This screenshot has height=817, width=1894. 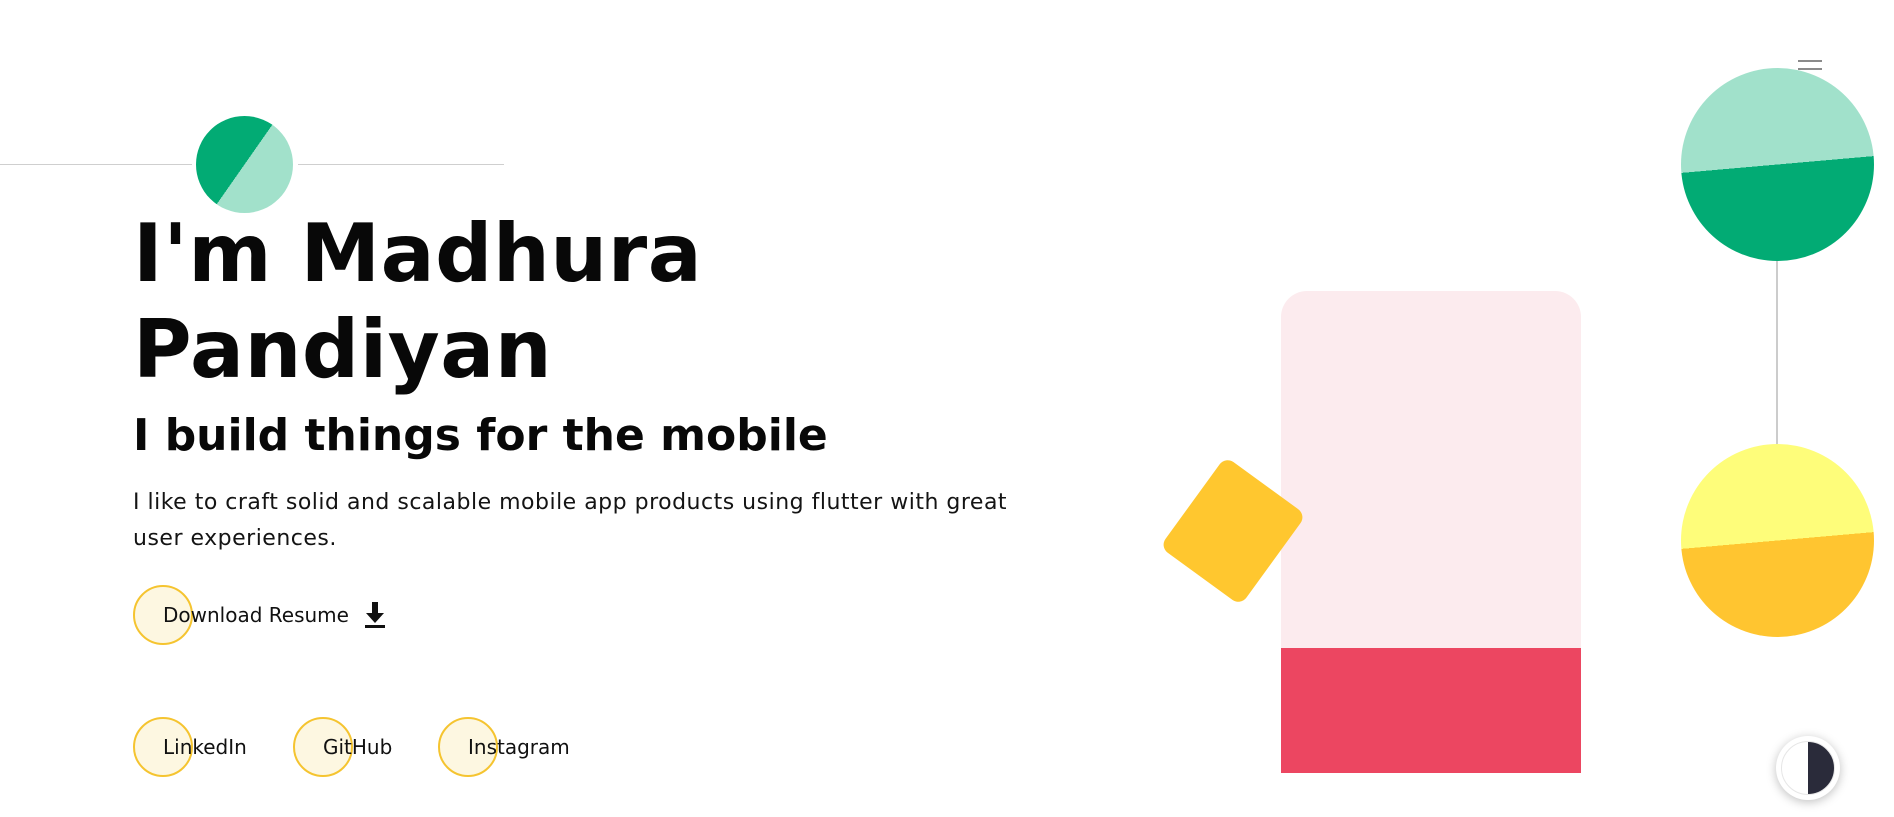 What do you see at coordinates (256, 615) in the screenshot?
I see `download-resume-label: Download Resume` at bounding box center [256, 615].